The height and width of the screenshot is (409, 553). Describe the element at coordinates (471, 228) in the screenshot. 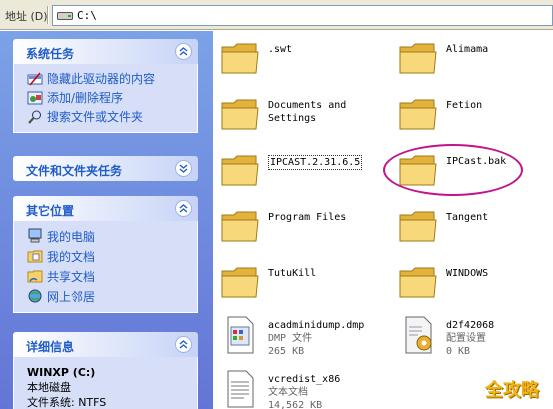

I see `folder-item: Tangent` at that location.